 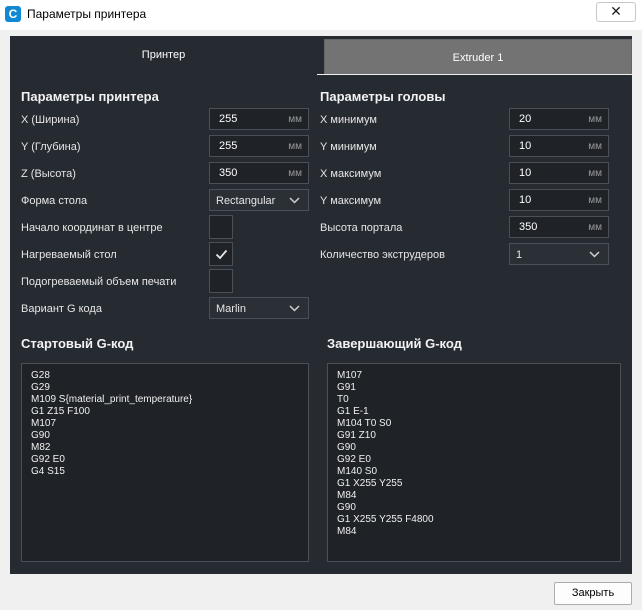 What do you see at coordinates (525, 146) in the screenshot?
I see `y-min-value: 10` at bounding box center [525, 146].